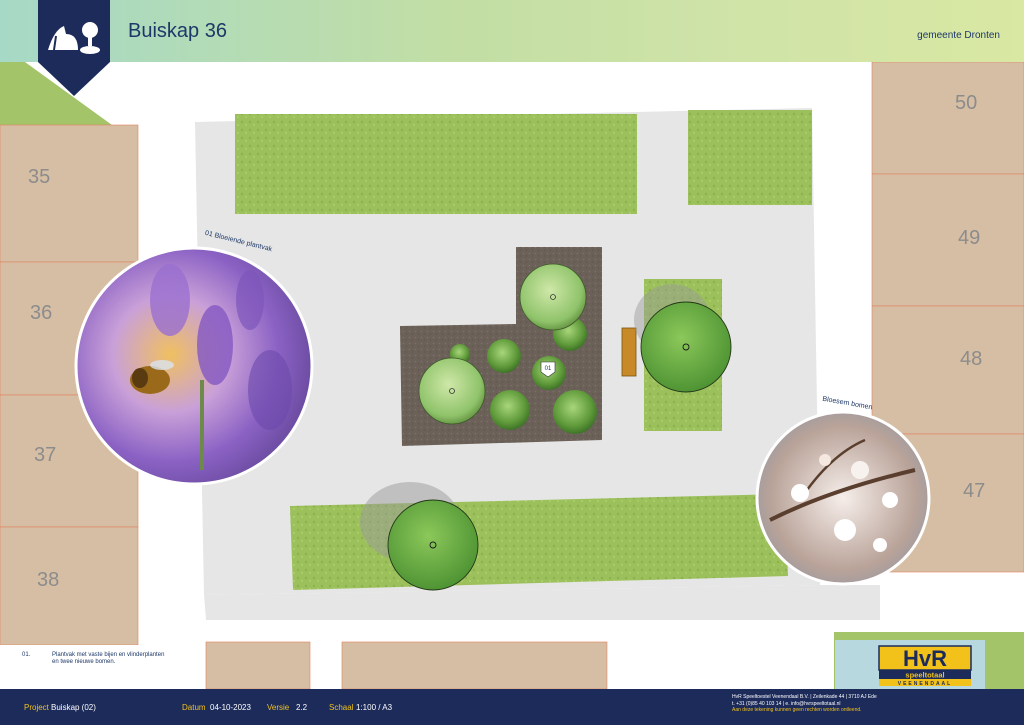 Image resolution: width=1024 pixels, height=725 pixels. Describe the element at coordinates (924, 675) in the screenshot. I see `logo-text-speeltotaal: speeltotaal` at that location.